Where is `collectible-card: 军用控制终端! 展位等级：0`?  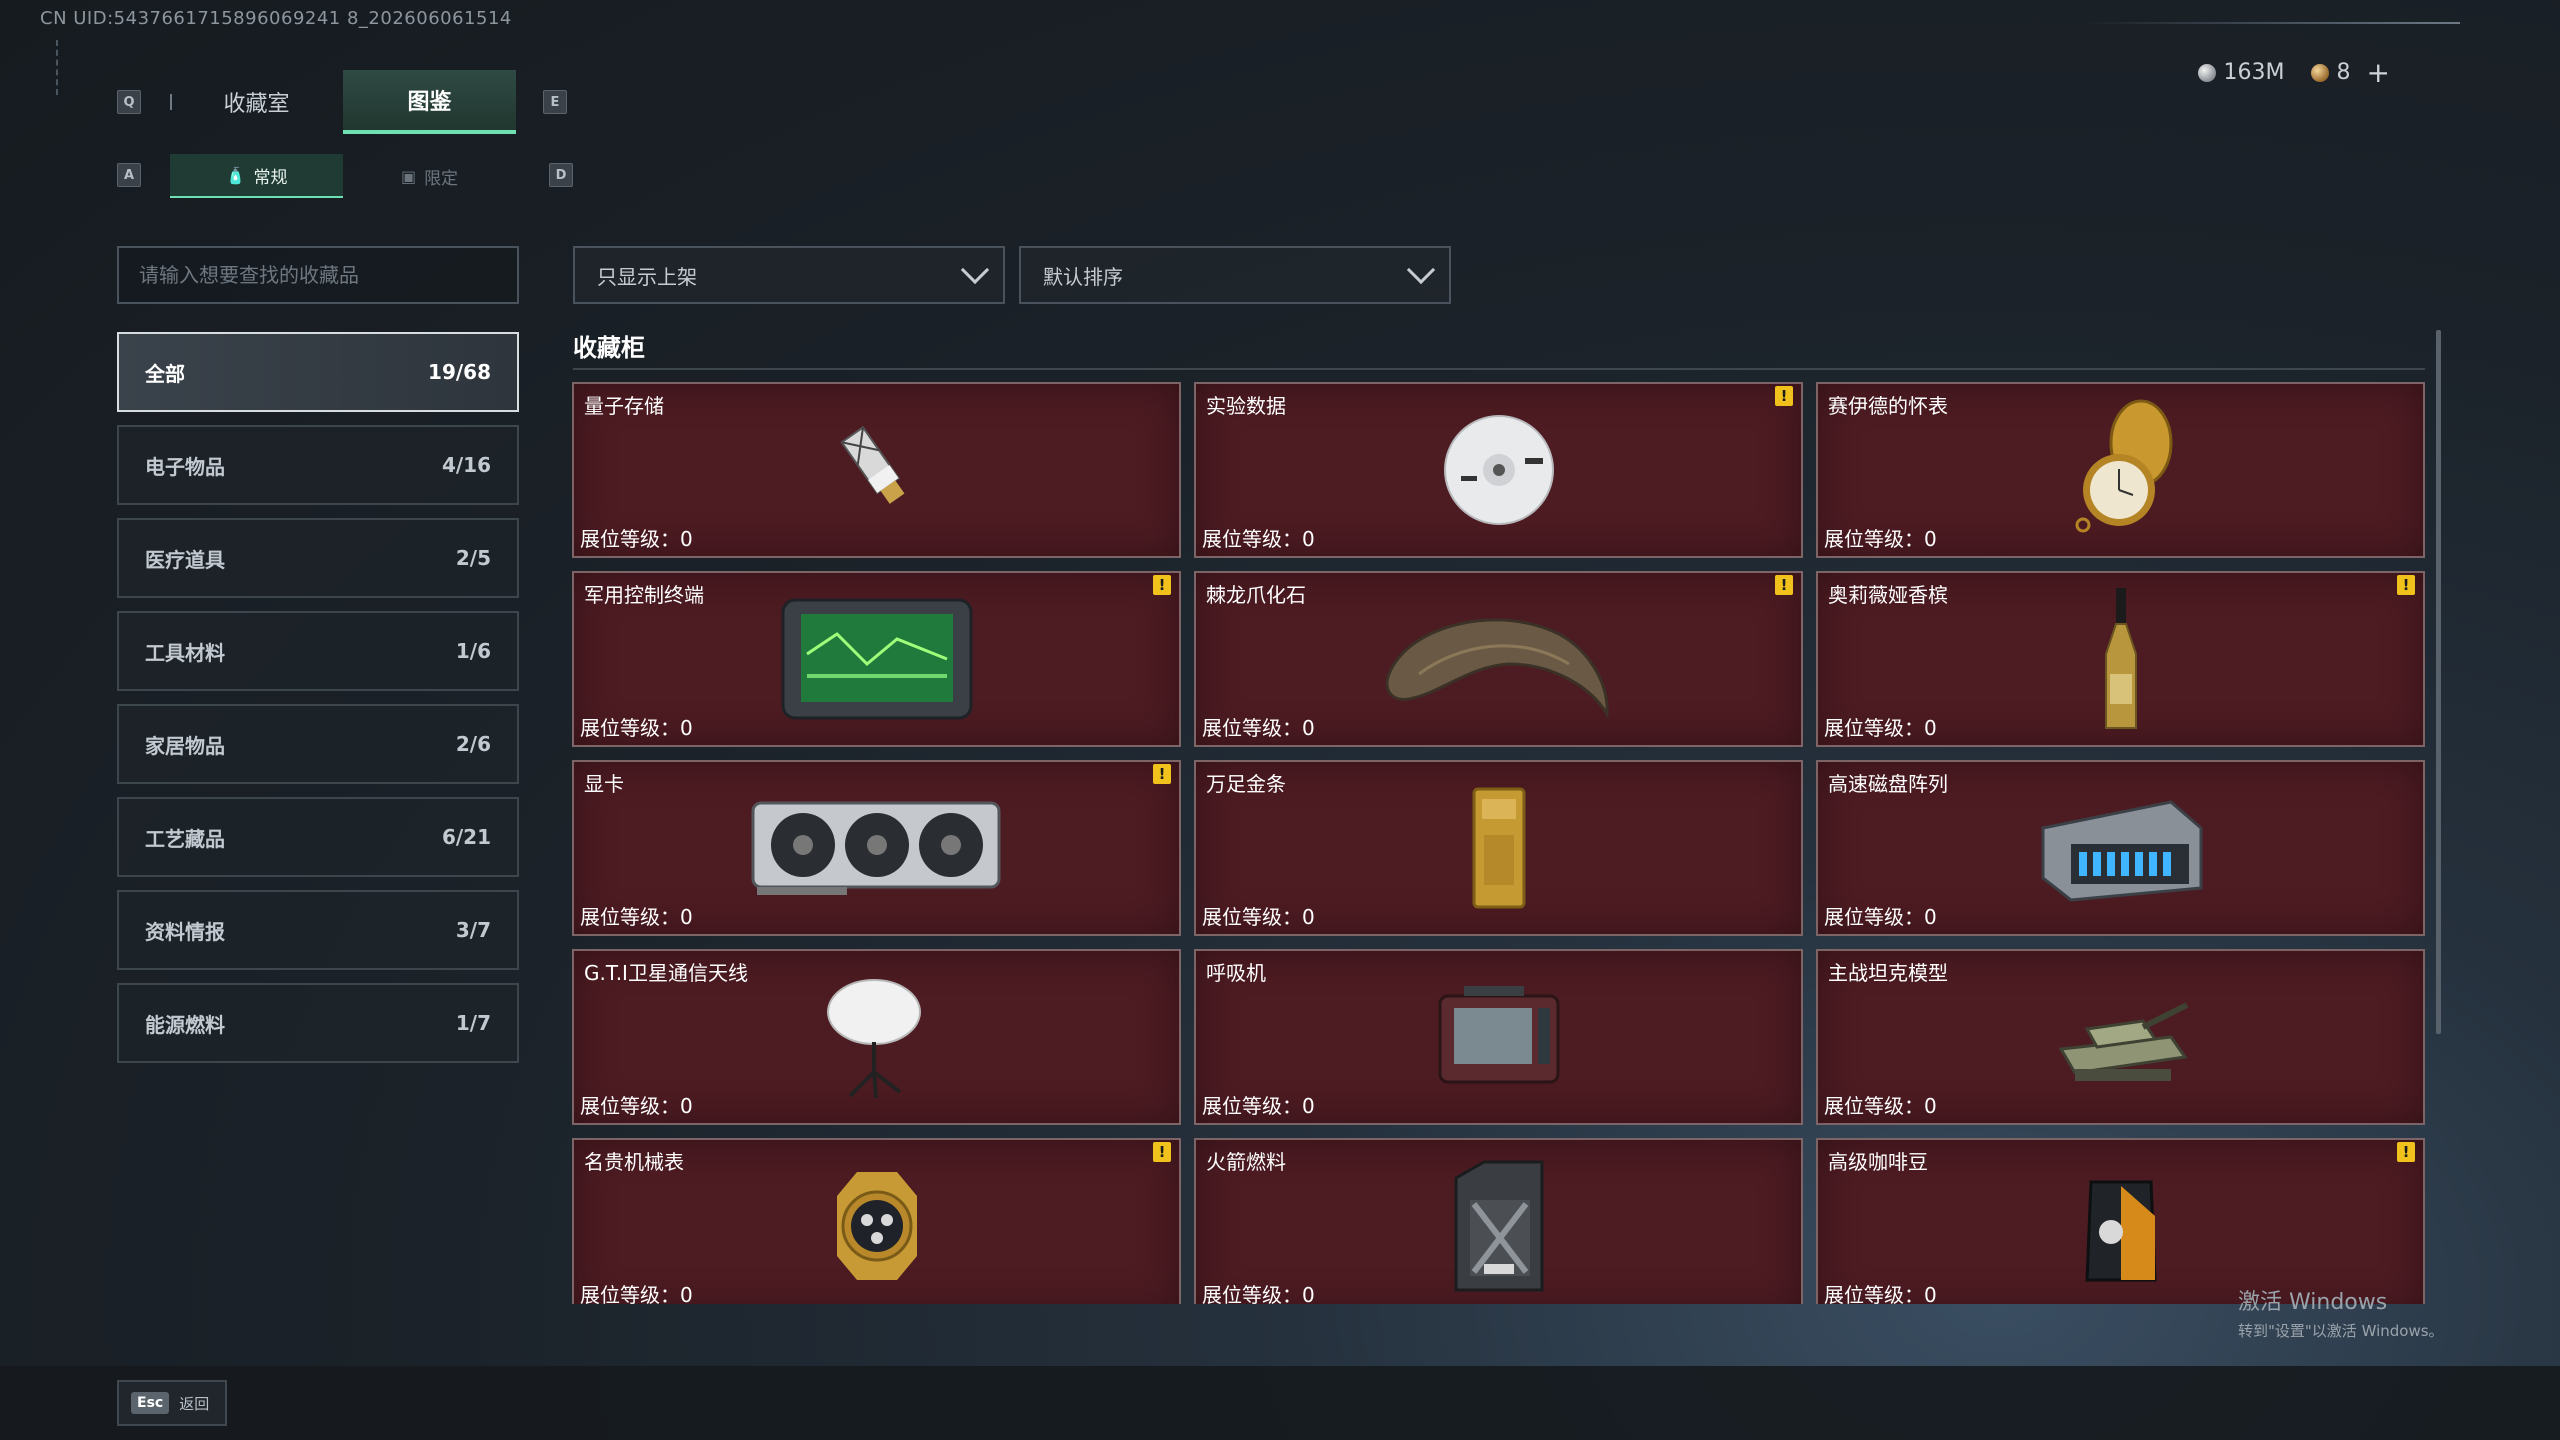 collectible-card: 军用控制终端! 展位等级：0 is located at coordinates (876, 659).